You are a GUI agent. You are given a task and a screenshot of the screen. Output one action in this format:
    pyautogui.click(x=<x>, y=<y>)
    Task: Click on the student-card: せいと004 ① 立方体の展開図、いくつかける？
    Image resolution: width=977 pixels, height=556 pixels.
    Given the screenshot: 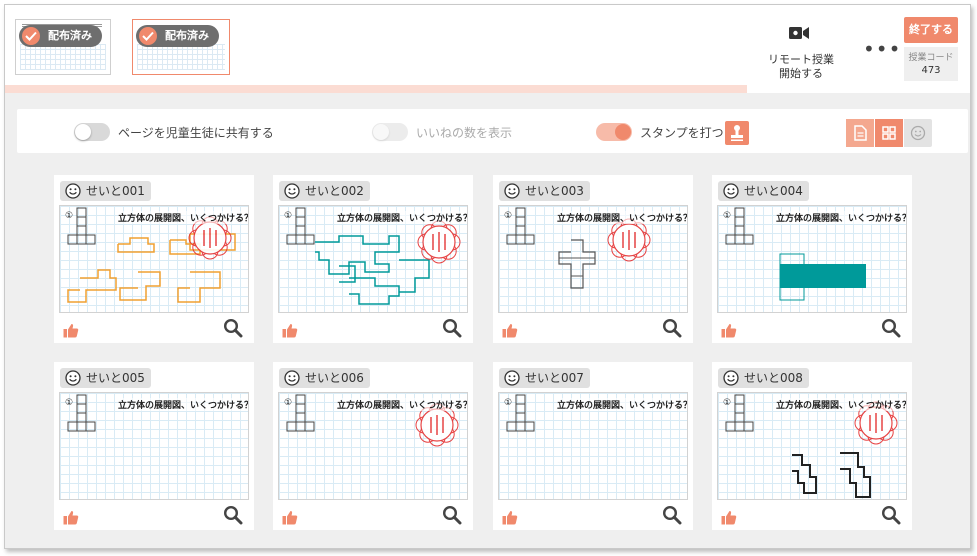 What is the action you would take?
    pyautogui.click(x=812, y=259)
    